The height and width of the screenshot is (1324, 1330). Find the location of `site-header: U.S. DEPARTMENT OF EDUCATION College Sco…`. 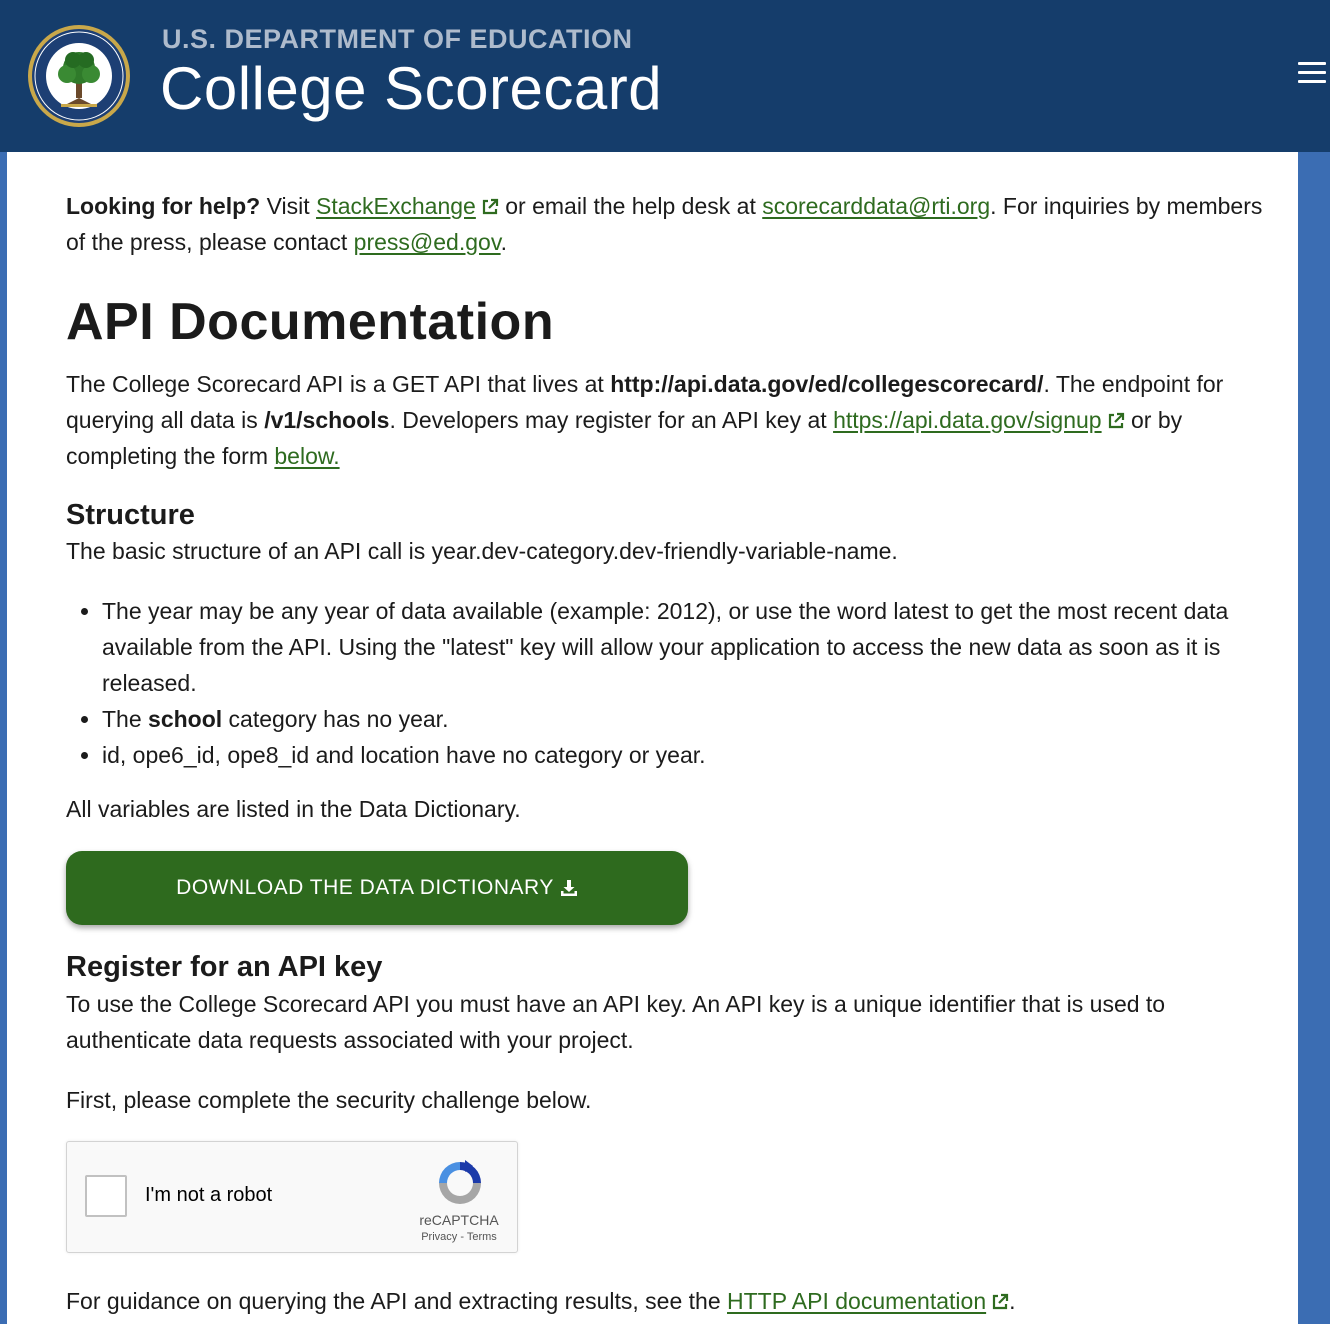

site-header: U.S. DEPARTMENT OF EDUCATION College Sco… is located at coordinates (665, 76).